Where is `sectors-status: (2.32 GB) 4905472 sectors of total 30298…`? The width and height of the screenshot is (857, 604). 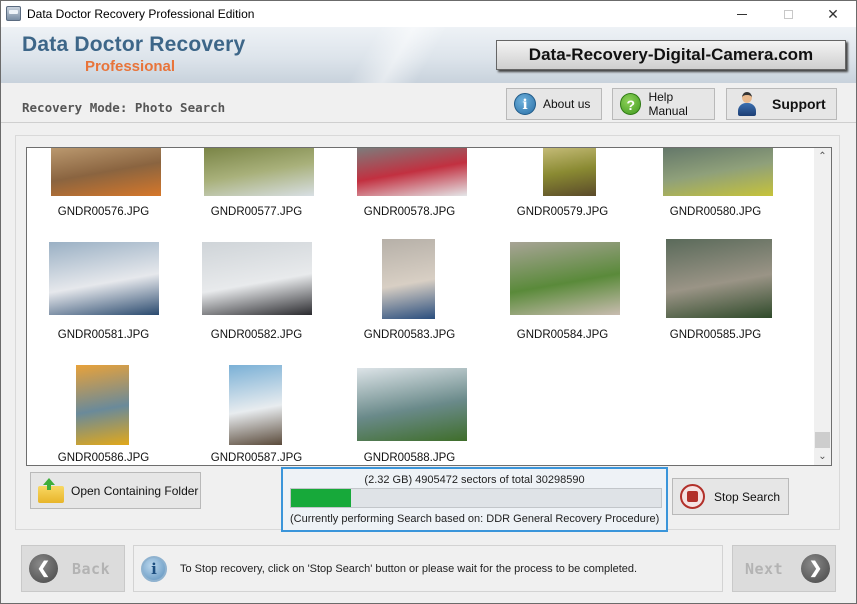 sectors-status: (2.32 GB) 4905472 sectors of total 30298… is located at coordinates (474, 480).